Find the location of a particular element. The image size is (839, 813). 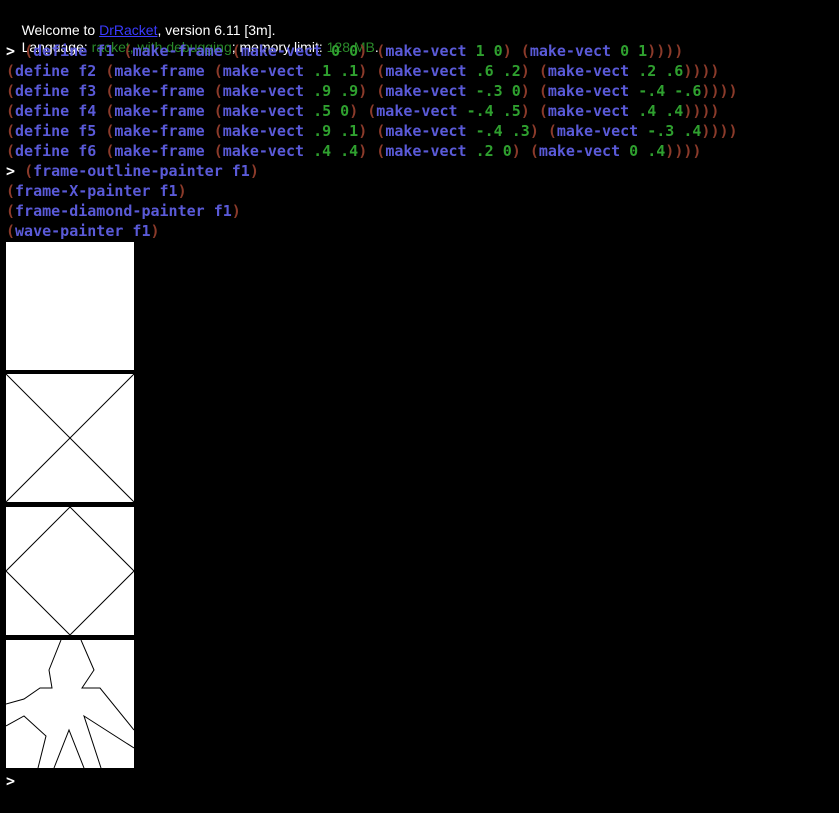

vector-value: .6 .2 is located at coordinates (498, 71).